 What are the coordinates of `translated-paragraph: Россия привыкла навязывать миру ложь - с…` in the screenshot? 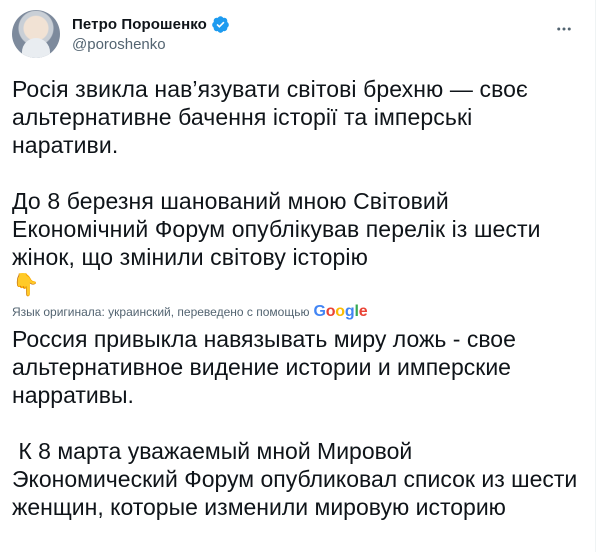 It's located at (264, 367).